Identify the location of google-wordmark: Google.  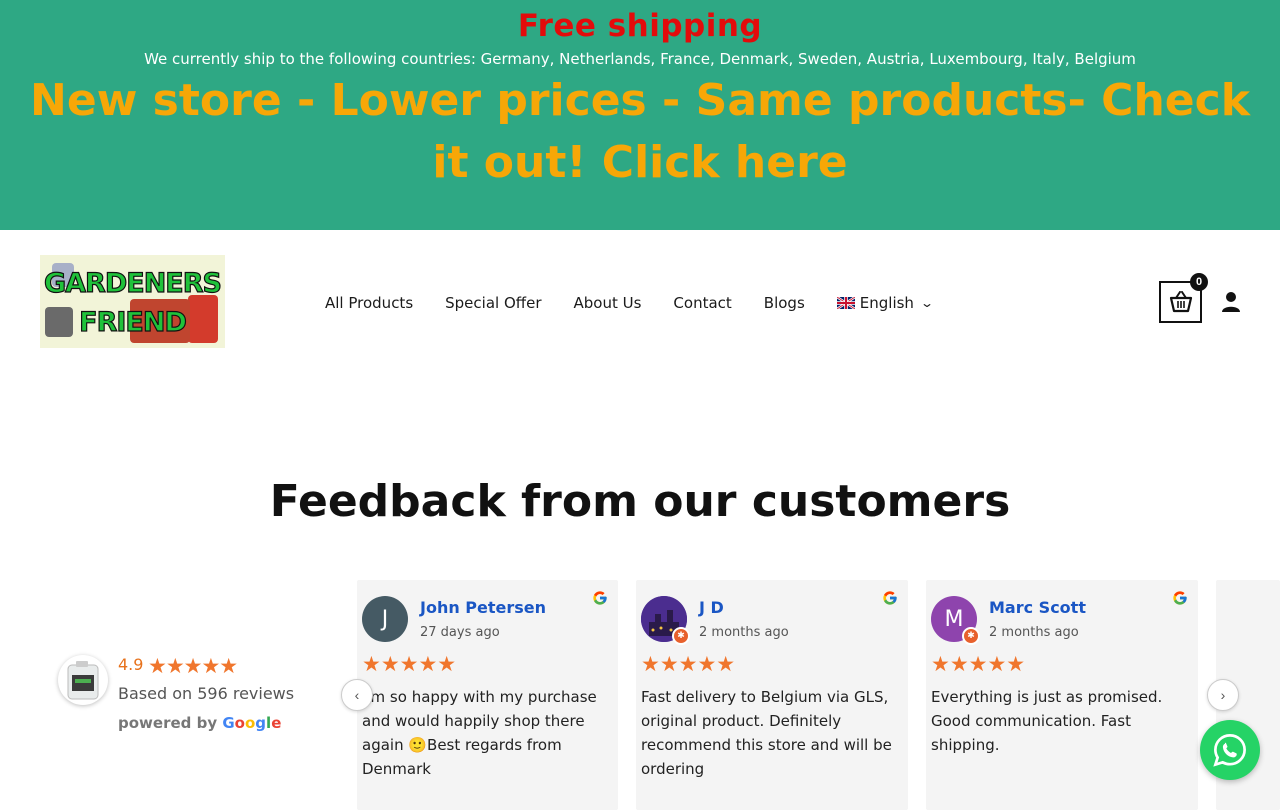
(251, 723).